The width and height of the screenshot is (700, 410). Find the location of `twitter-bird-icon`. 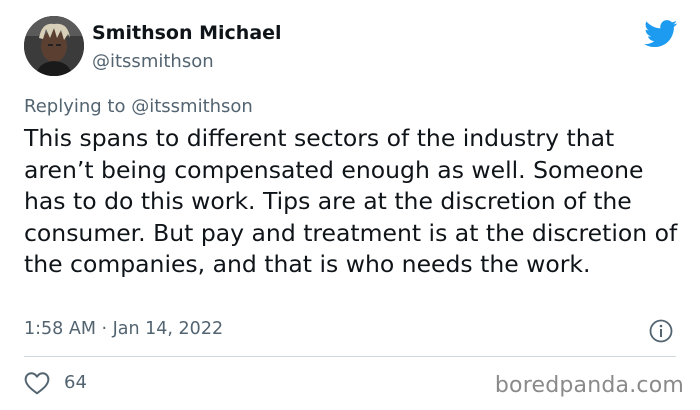

twitter-bird-icon is located at coordinates (661, 34).